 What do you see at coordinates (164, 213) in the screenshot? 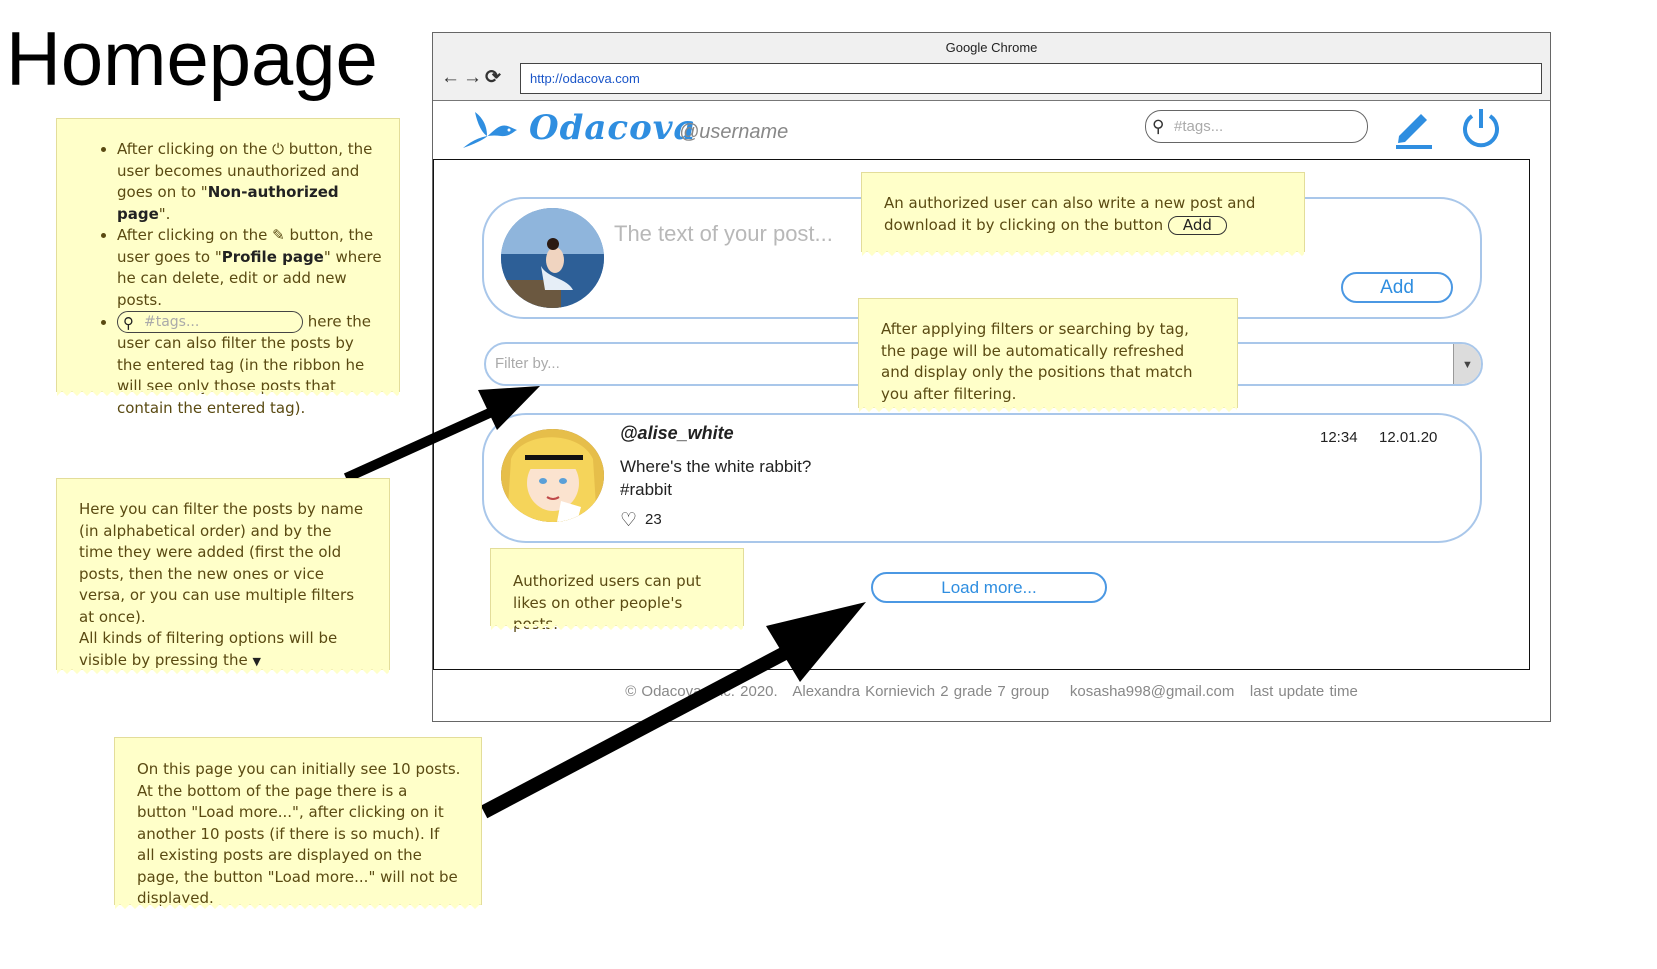
I see `note-text: ".` at bounding box center [164, 213].